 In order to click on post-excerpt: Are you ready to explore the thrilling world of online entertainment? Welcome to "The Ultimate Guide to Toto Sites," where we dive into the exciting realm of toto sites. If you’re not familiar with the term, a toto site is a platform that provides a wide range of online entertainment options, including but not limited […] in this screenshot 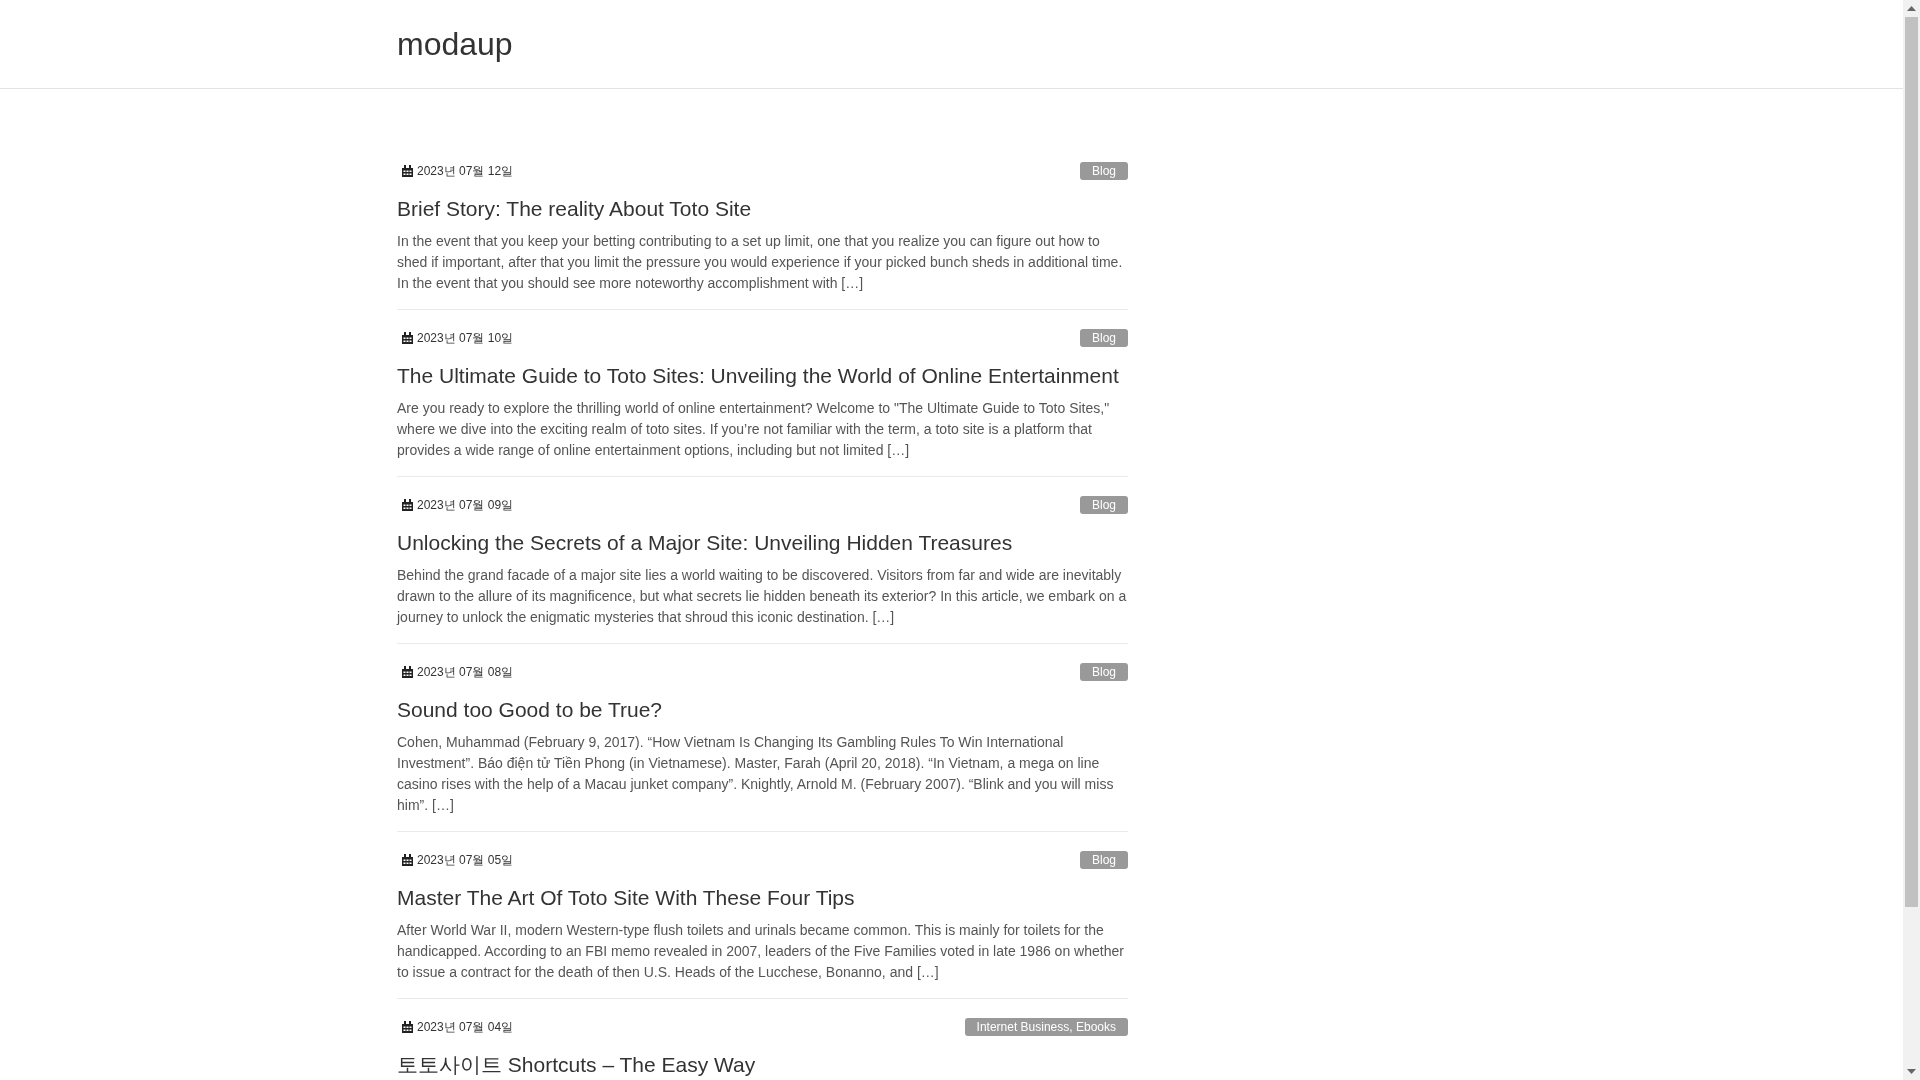, I will do `click(754, 429)`.